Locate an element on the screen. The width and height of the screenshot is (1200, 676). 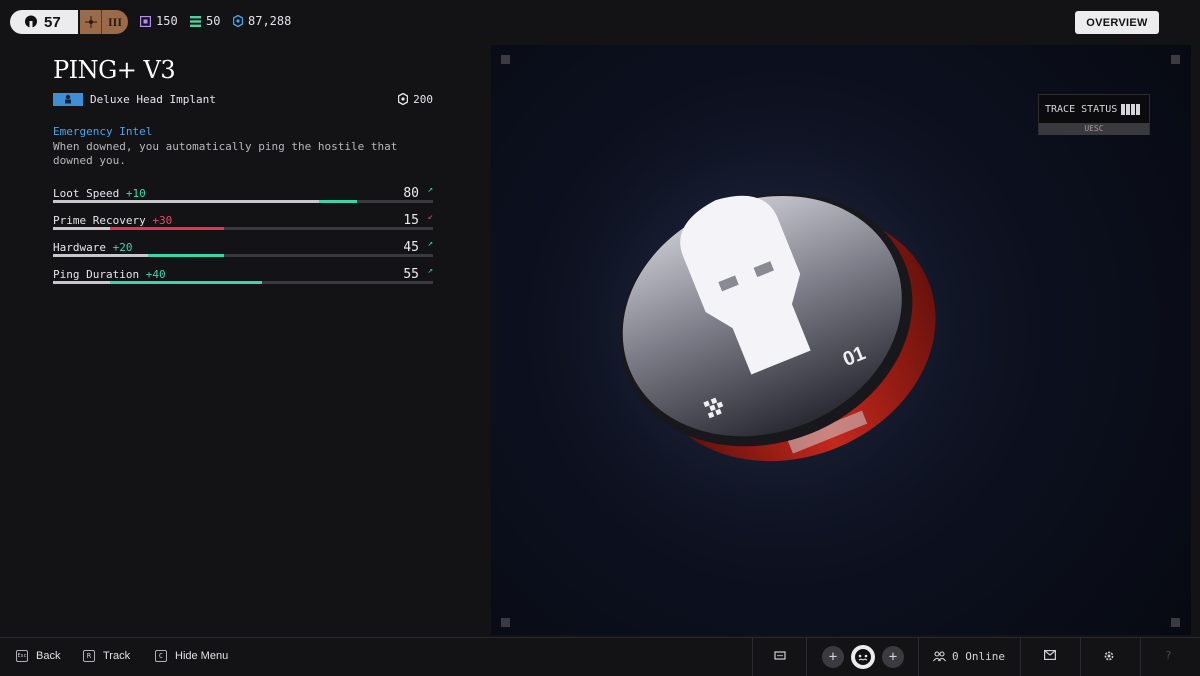
item-cost-value: 200 is located at coordinates (423, 99).